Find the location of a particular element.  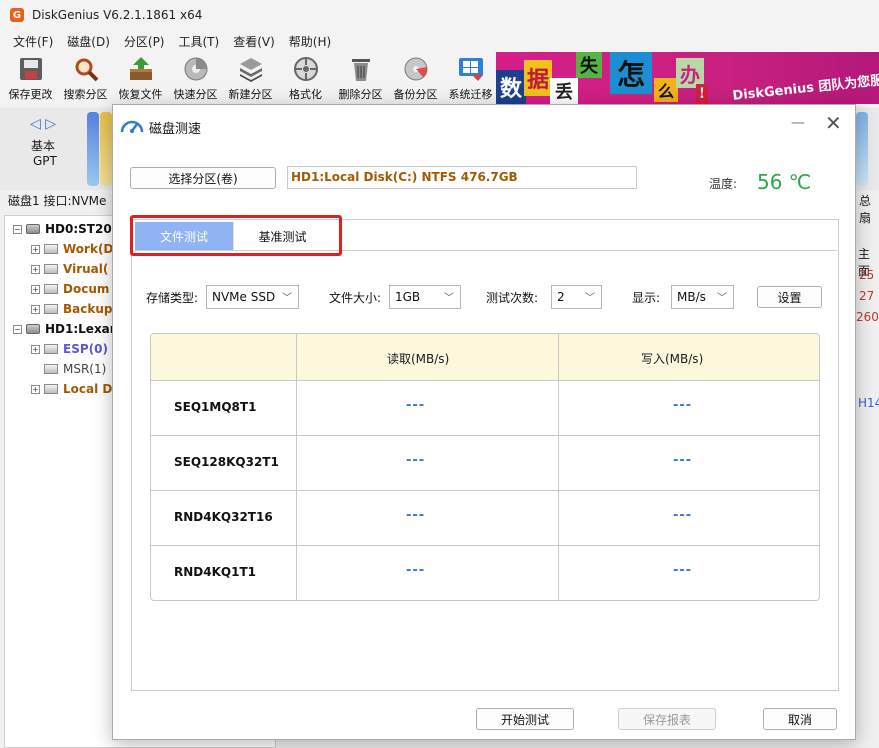

delete-partition-button: 删除分区 is located at coordinates (360, 78).